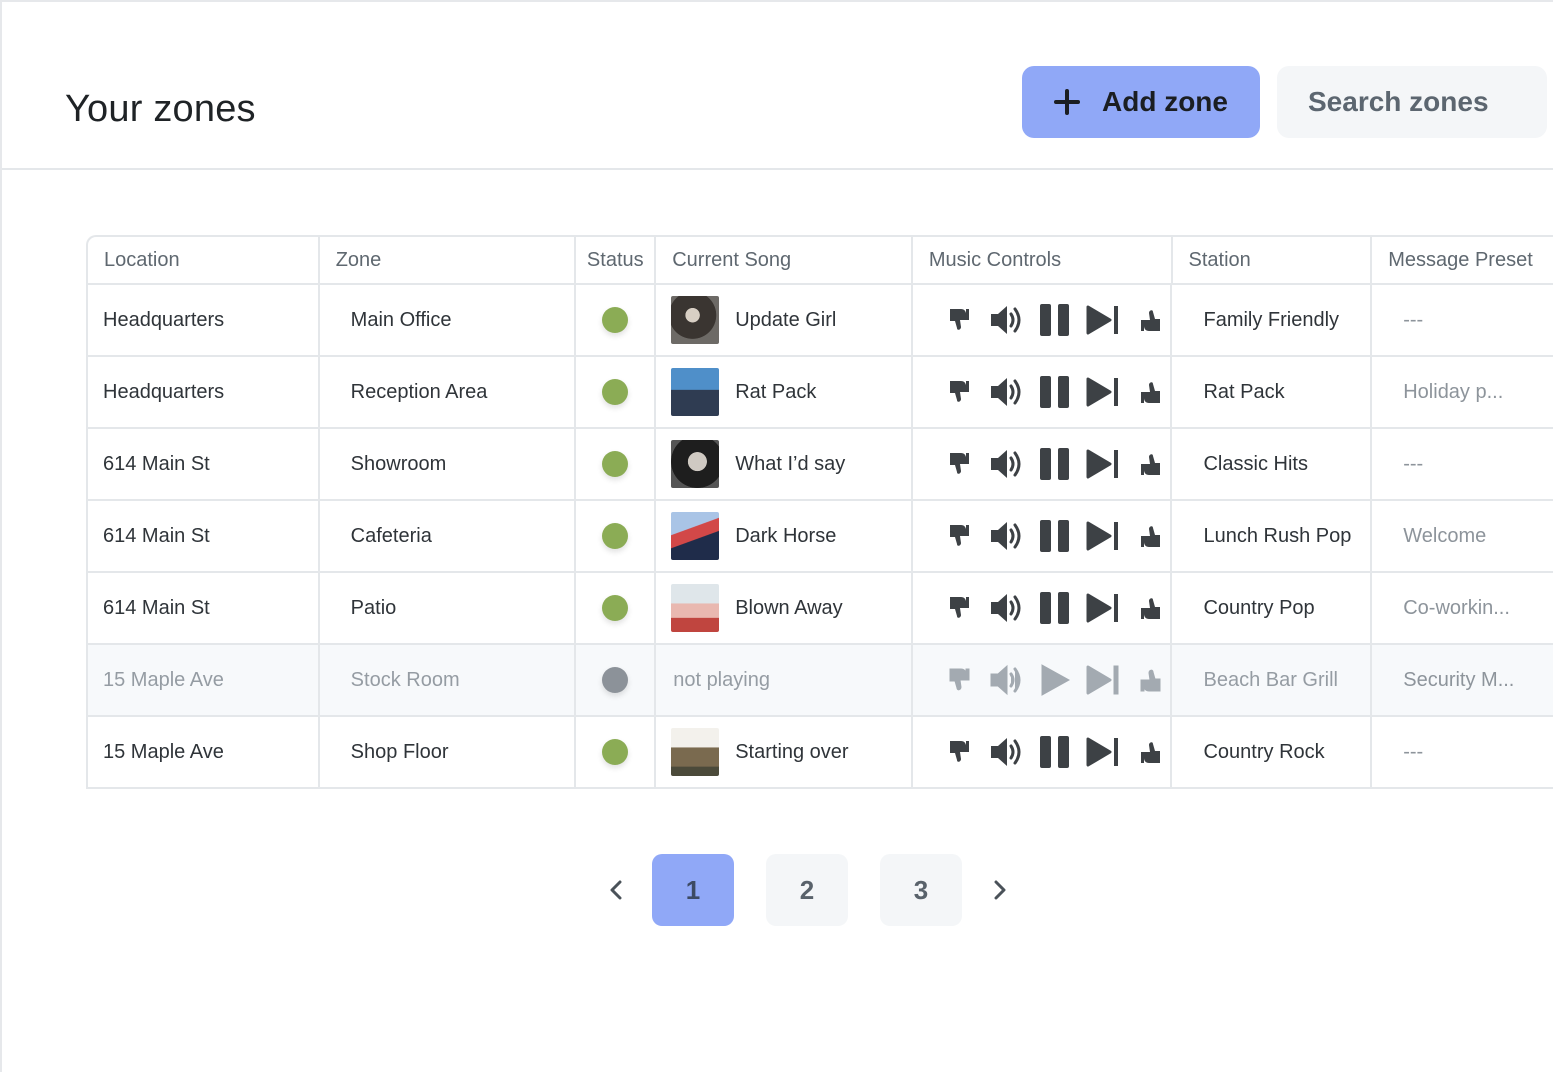  What do you see at coordinates (1272, 536) in the screenshot?
I see `cell-station: Lunch Rush Pop` at bounding box center [1272, 536].